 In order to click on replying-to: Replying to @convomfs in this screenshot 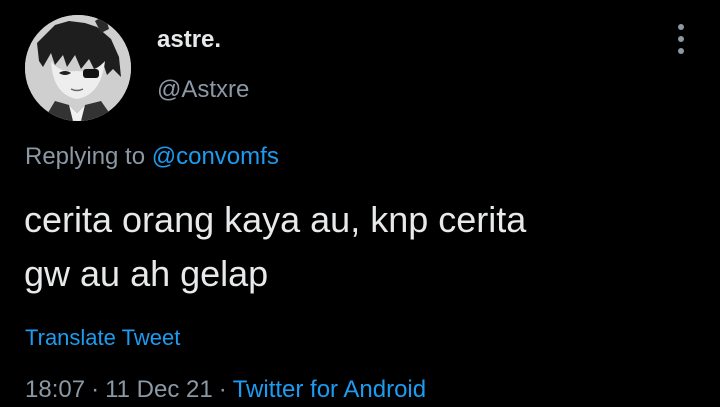, I will do `click(152, 157)`.